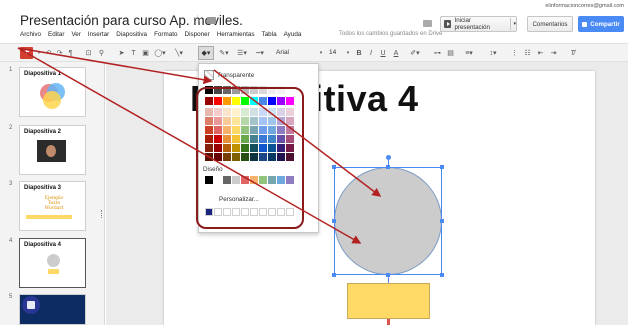 Image resolution: width=628 pixels, height=325 pixels. What do you see at coordinates (30, 34) in the screenshot?
I see `menu-archivo: Archivo` at bounding box center [30, 34].